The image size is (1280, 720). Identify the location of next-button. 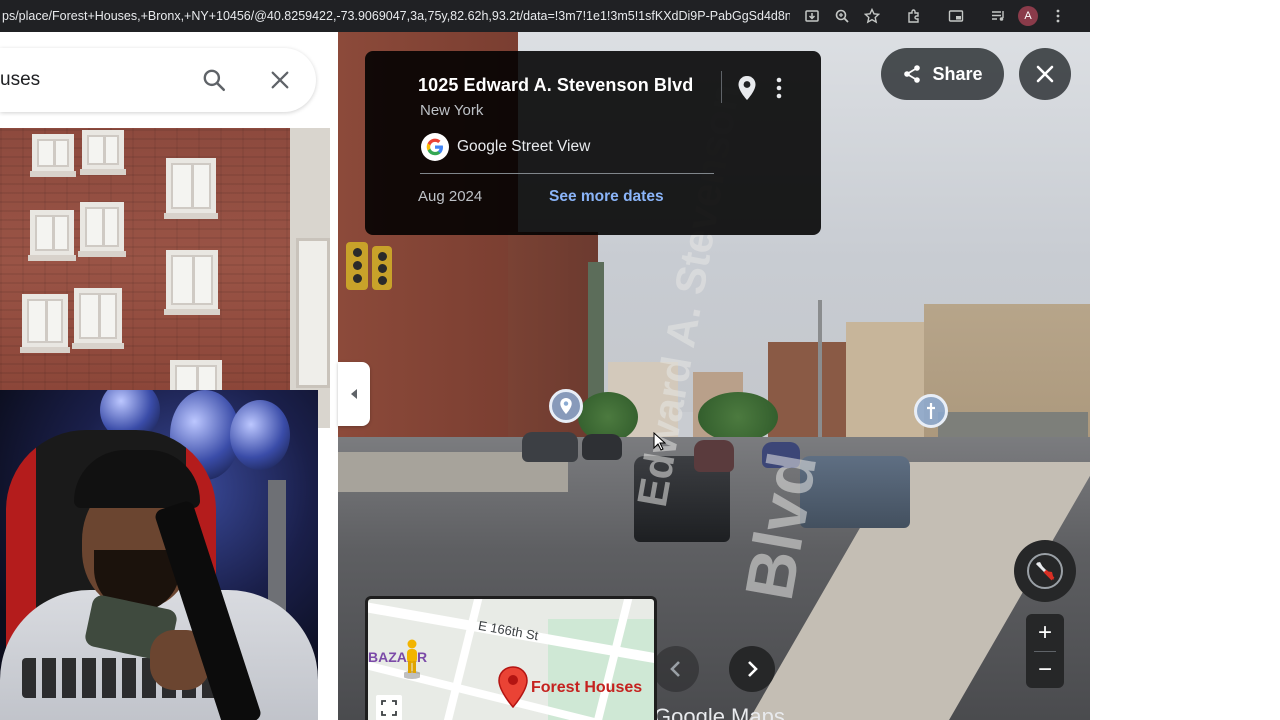
(752, 669).